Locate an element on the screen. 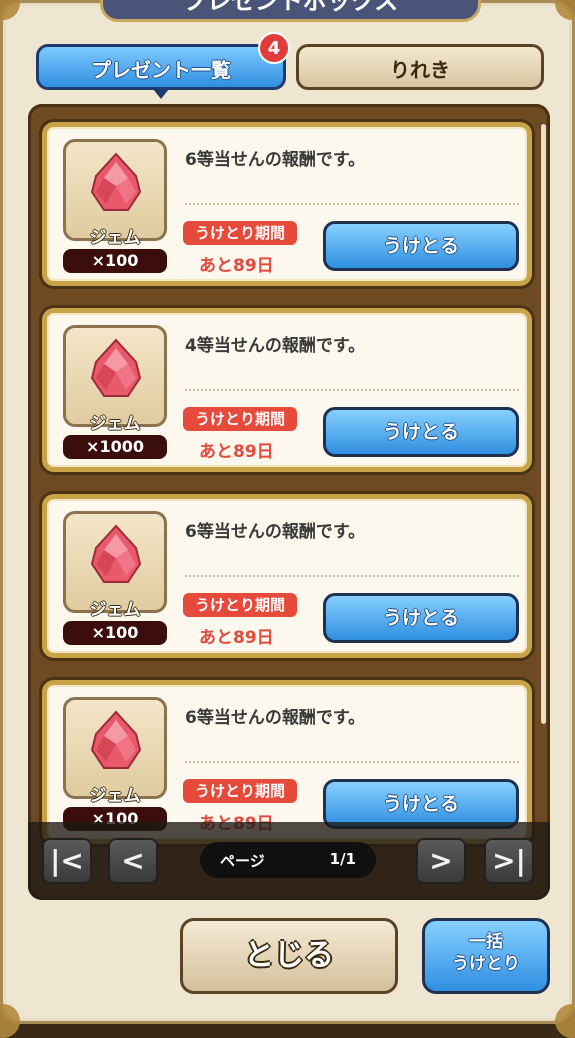 This screenshot has height=1038, width=575. pagination-bar: |< < ページ 1/1 > >| is located at coordinates (289, 861).